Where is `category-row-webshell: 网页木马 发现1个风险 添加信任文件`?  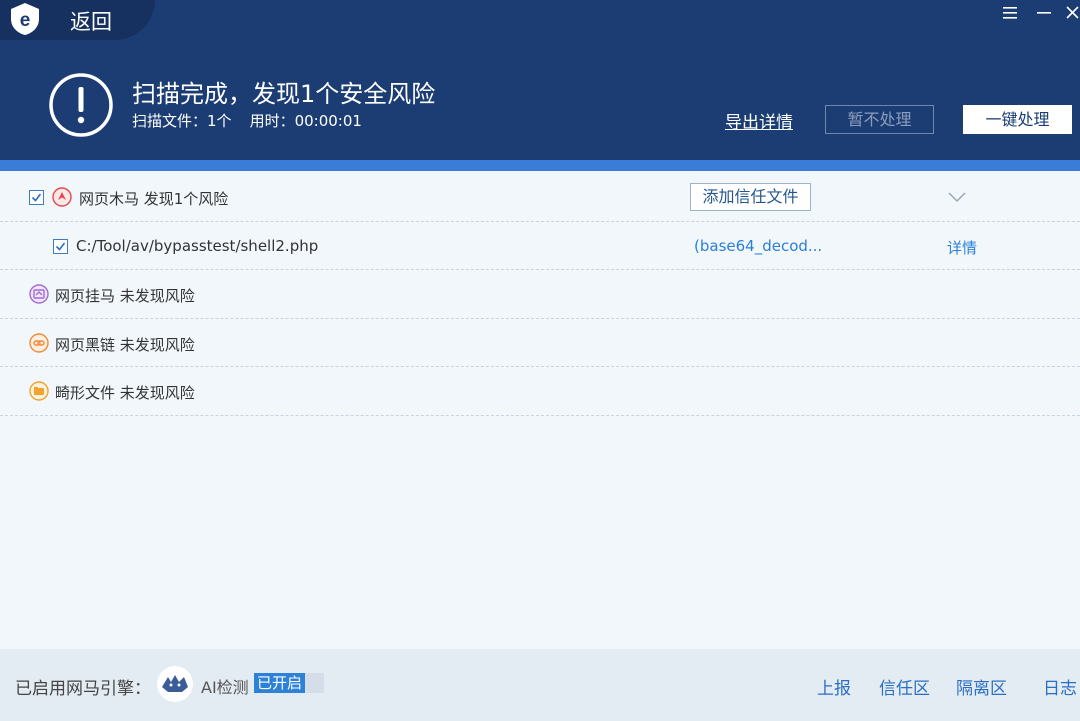
category-row-webshell: 网页木马 发现1个风险 添加信任文件 is located at coordinates (540, 197).